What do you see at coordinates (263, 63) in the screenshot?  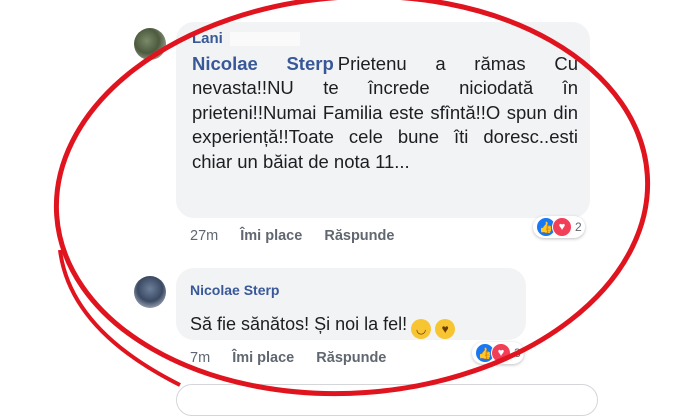 I see `mention-link: Nicolae Sterp` at bounding box center [263, 63].